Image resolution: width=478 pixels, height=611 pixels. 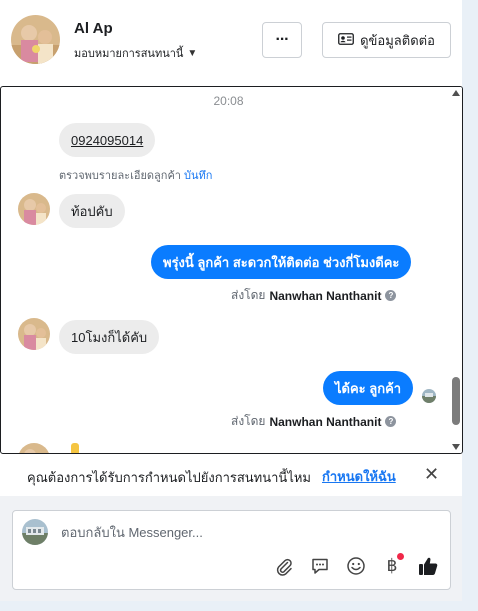 I want to click on page-avatar, so click(x=35, y=532).